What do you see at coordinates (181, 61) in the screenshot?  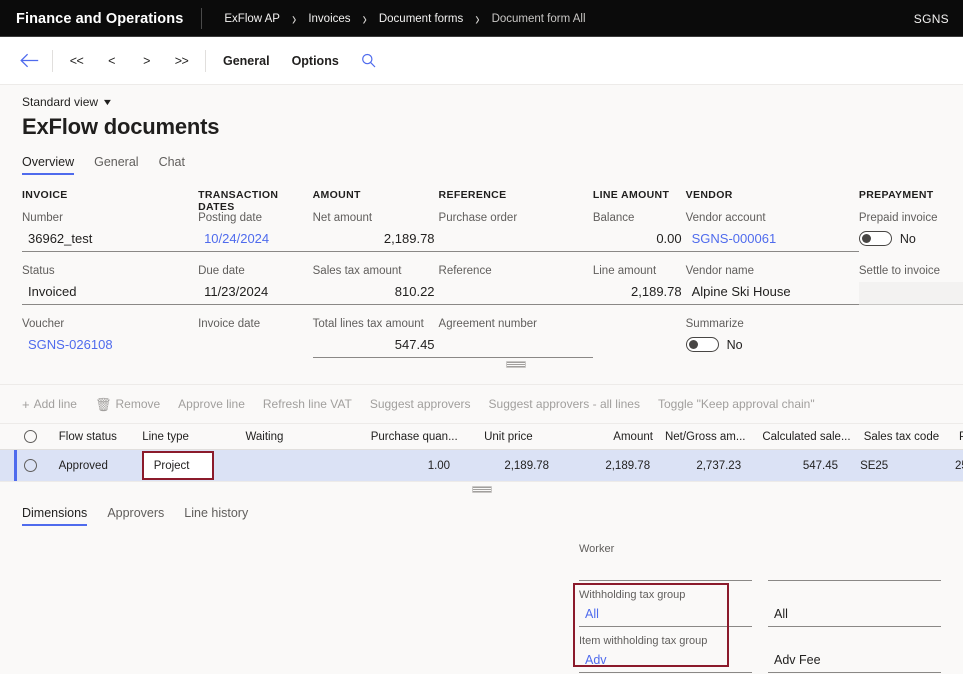 I see `last-record-button: >>` at bounding box center [181, 61].